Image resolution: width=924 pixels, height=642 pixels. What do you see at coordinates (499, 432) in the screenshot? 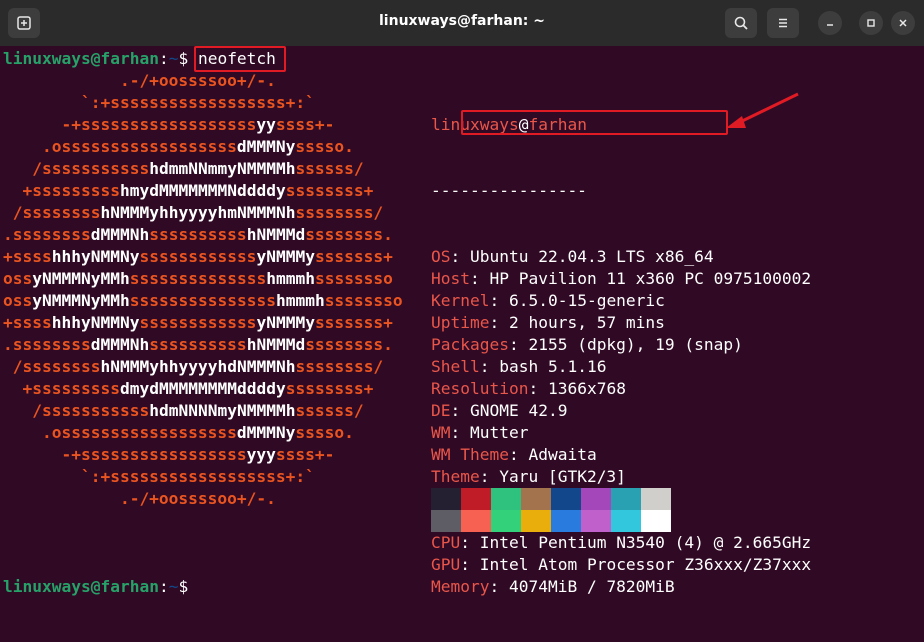
I see `info-value: Mutter` at bounding box center [499, 432].